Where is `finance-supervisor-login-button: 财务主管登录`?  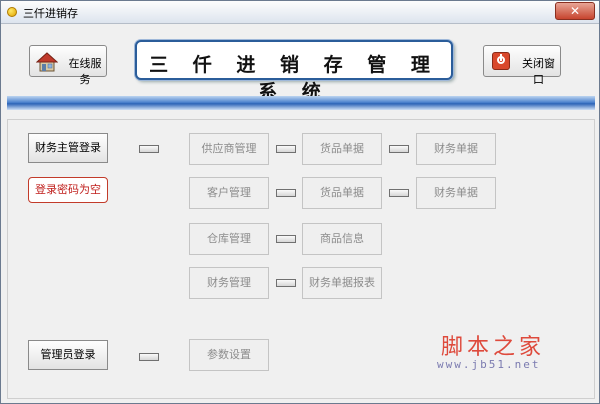
finance-supervisor-login-button: 财务主管登录 is located at coordinates (68, 148).